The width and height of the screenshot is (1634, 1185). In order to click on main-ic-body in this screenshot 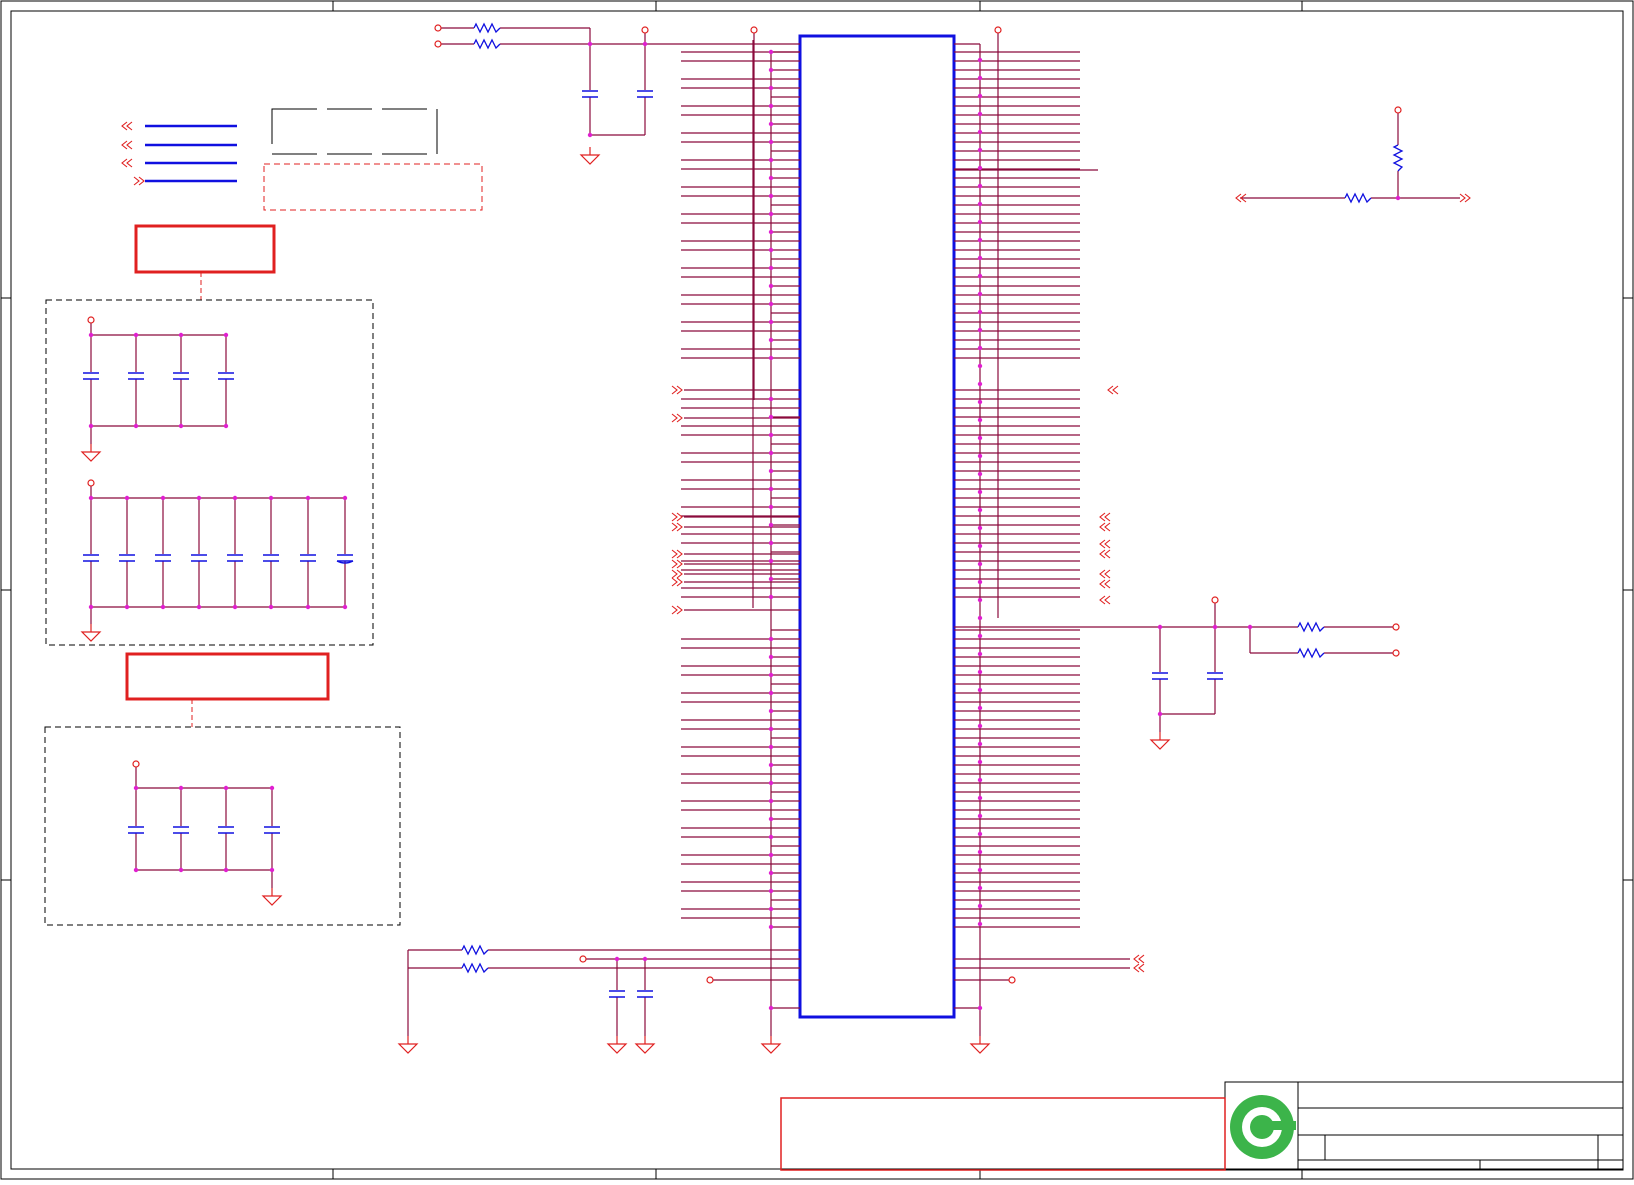, I will do `click(877, 526)`.